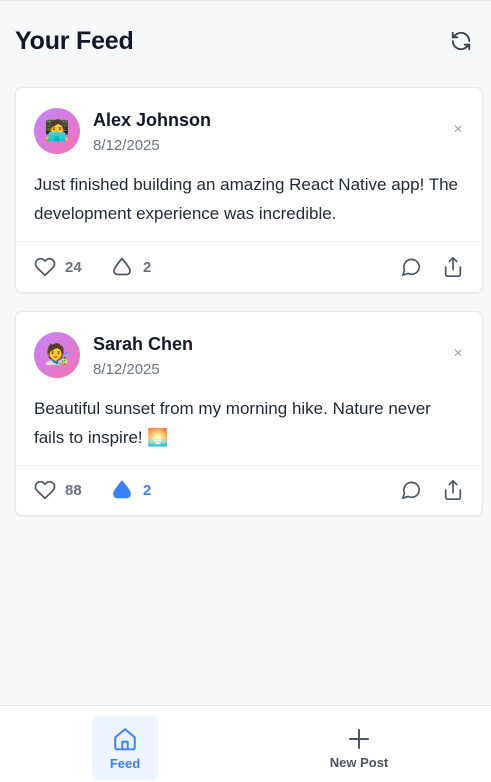 Image resolution: width=491 pixels, height=782 pixels. Describe the element at coordinates (359, 738) in the screenshot. I see `plus-icon` at that location.